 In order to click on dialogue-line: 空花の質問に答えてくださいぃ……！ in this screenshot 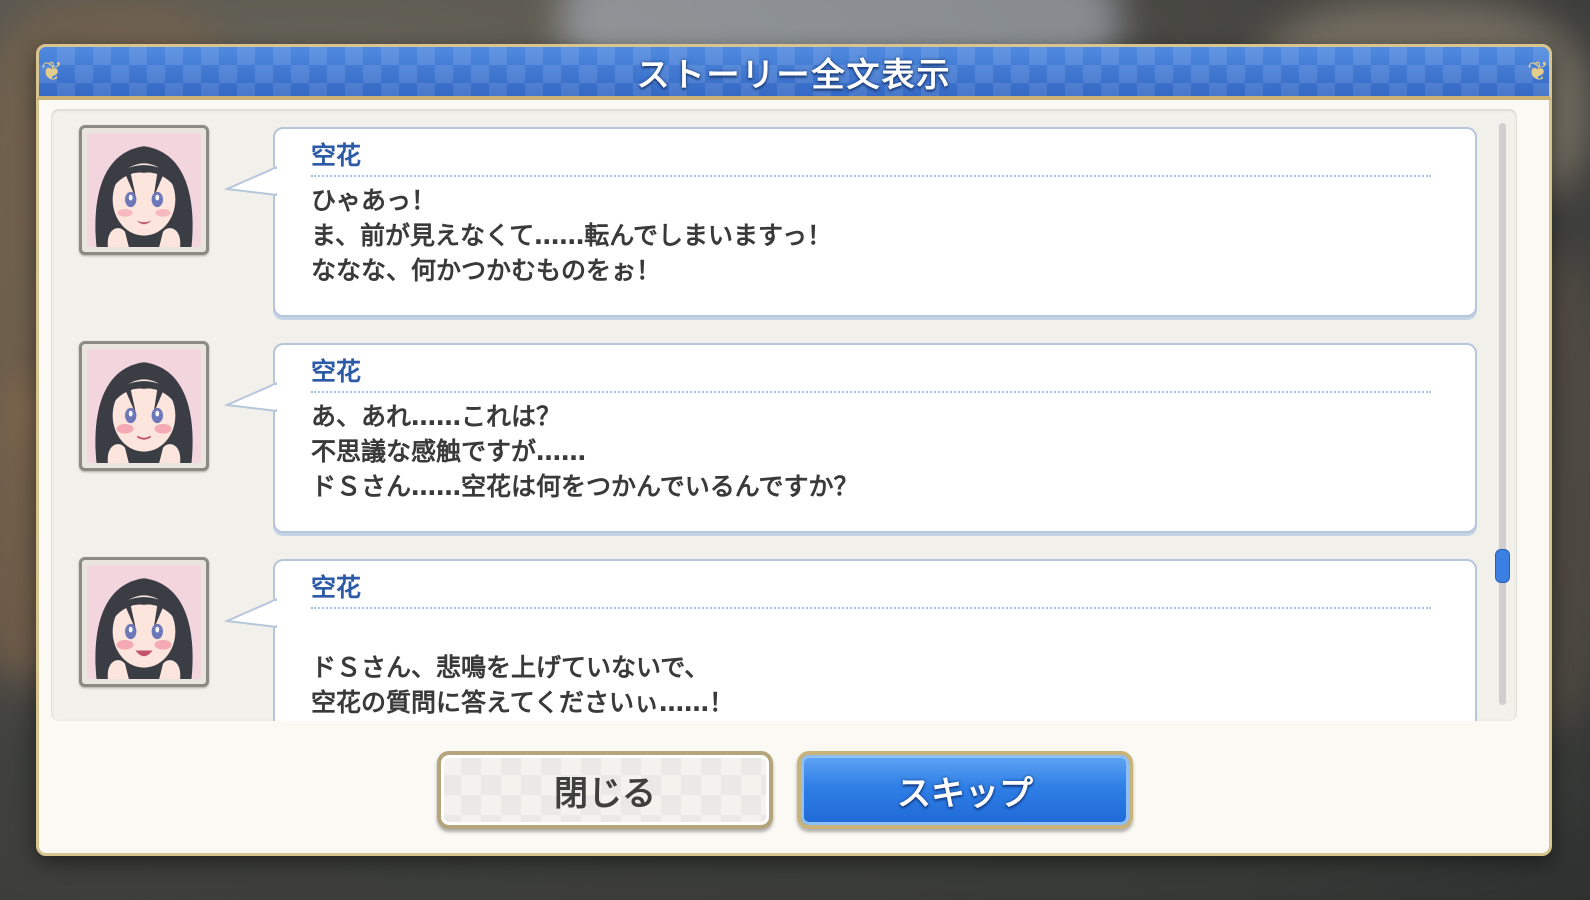, I will do `click(523, 702)`.